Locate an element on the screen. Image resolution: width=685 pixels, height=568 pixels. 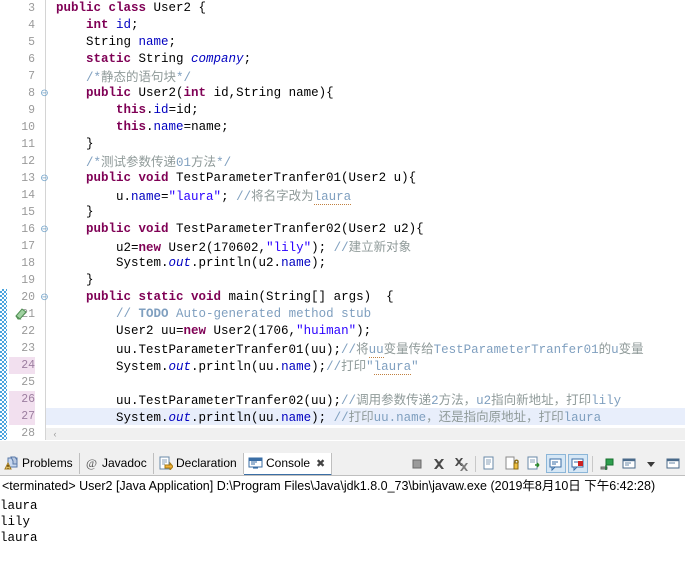
display-selected-console-button is located at coordinates (629, 463).